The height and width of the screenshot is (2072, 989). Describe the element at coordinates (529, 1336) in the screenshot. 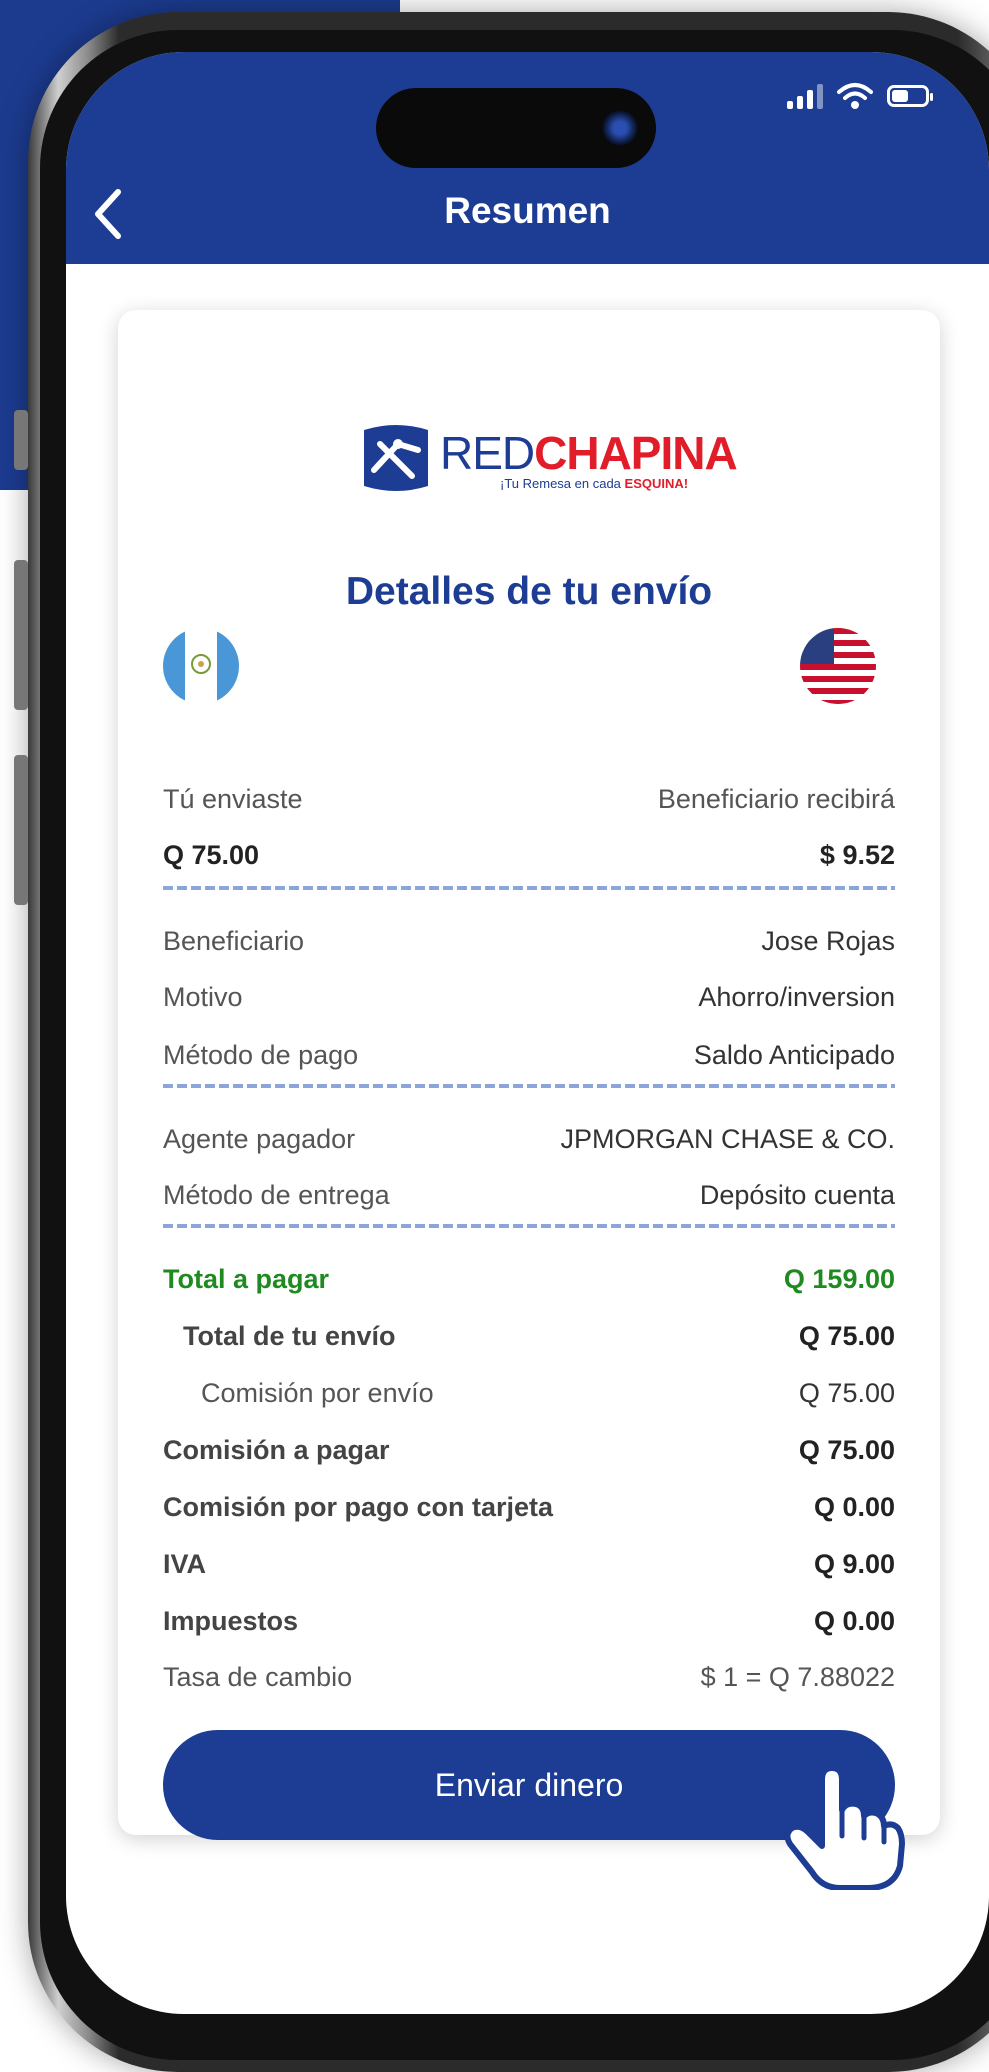

I see `total-envio-row: Total de tu envío Q 75.00` at that location.